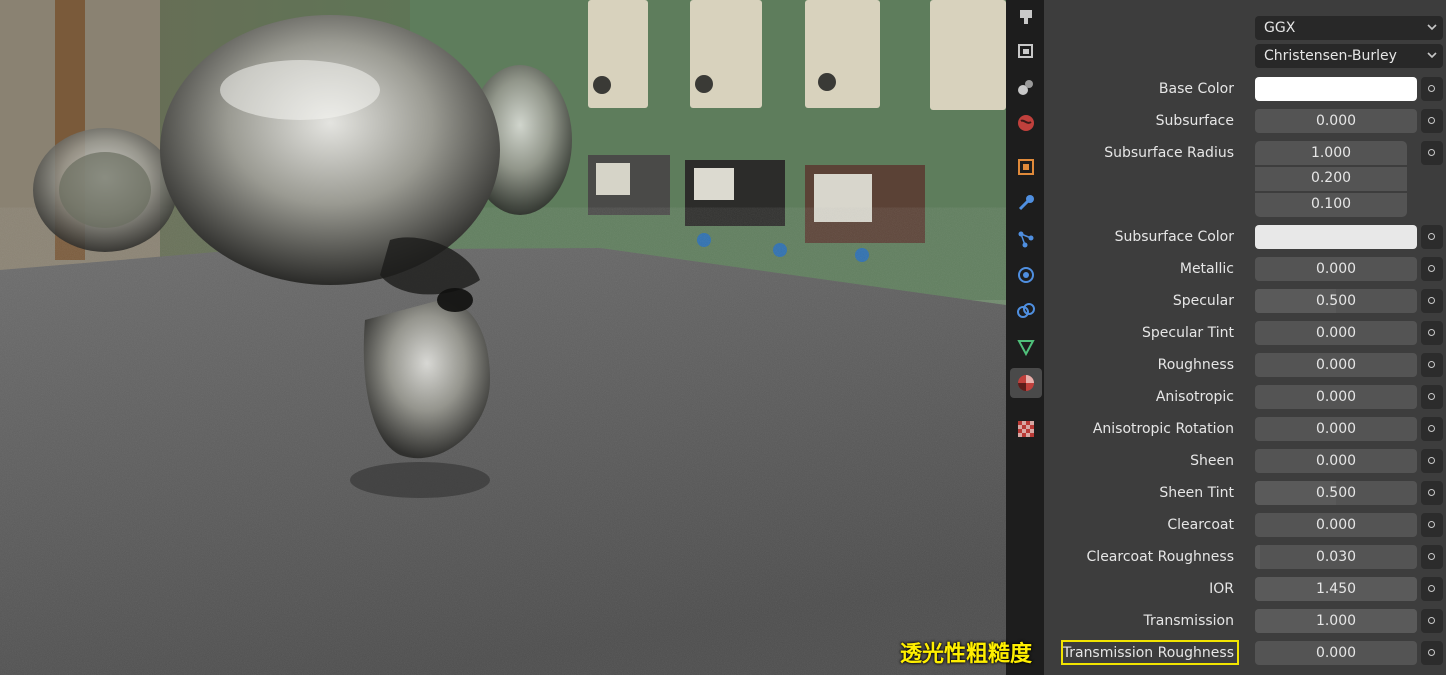 This screenshot has width=1446, height=675. What do you see at coordinates (1163, 429) in the screenshot?
I see `anisotropic-rotation-label: Anisotropic Rotation` at bounding box center [1163, 429].